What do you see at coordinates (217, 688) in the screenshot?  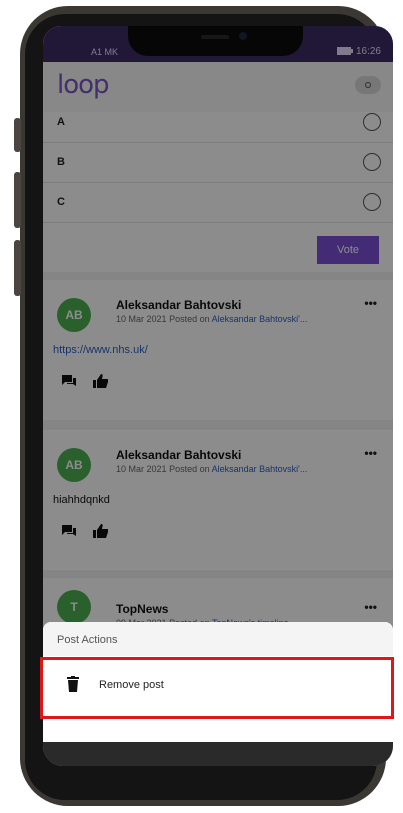 I see `highlight-box` at bounding box center [217, 688].